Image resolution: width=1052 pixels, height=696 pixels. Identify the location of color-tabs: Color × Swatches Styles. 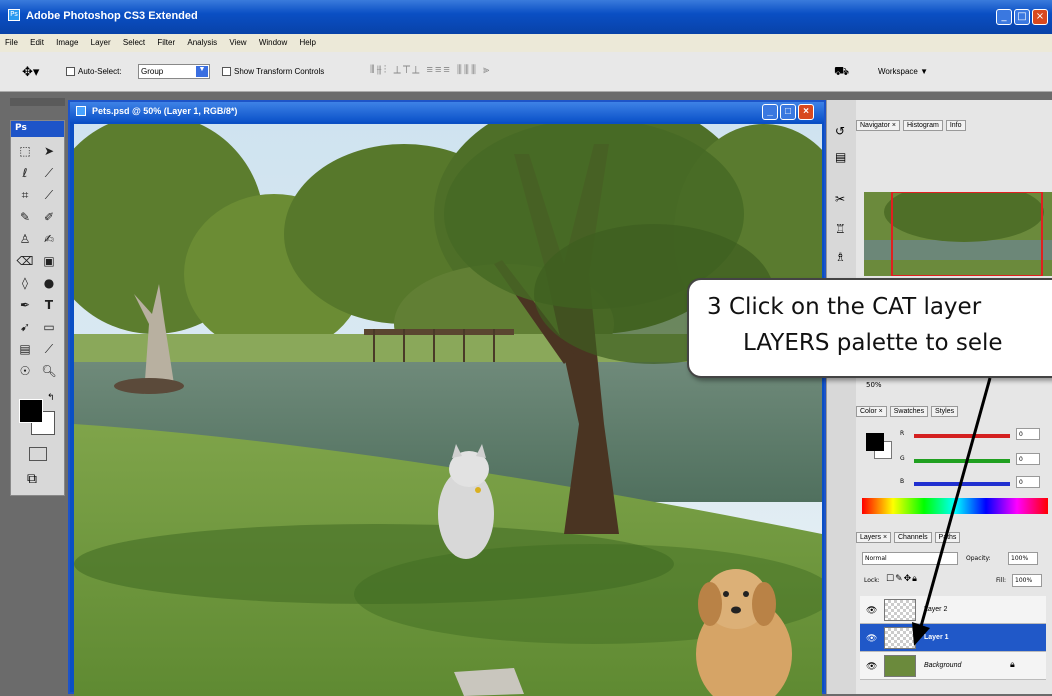
(954, 413).